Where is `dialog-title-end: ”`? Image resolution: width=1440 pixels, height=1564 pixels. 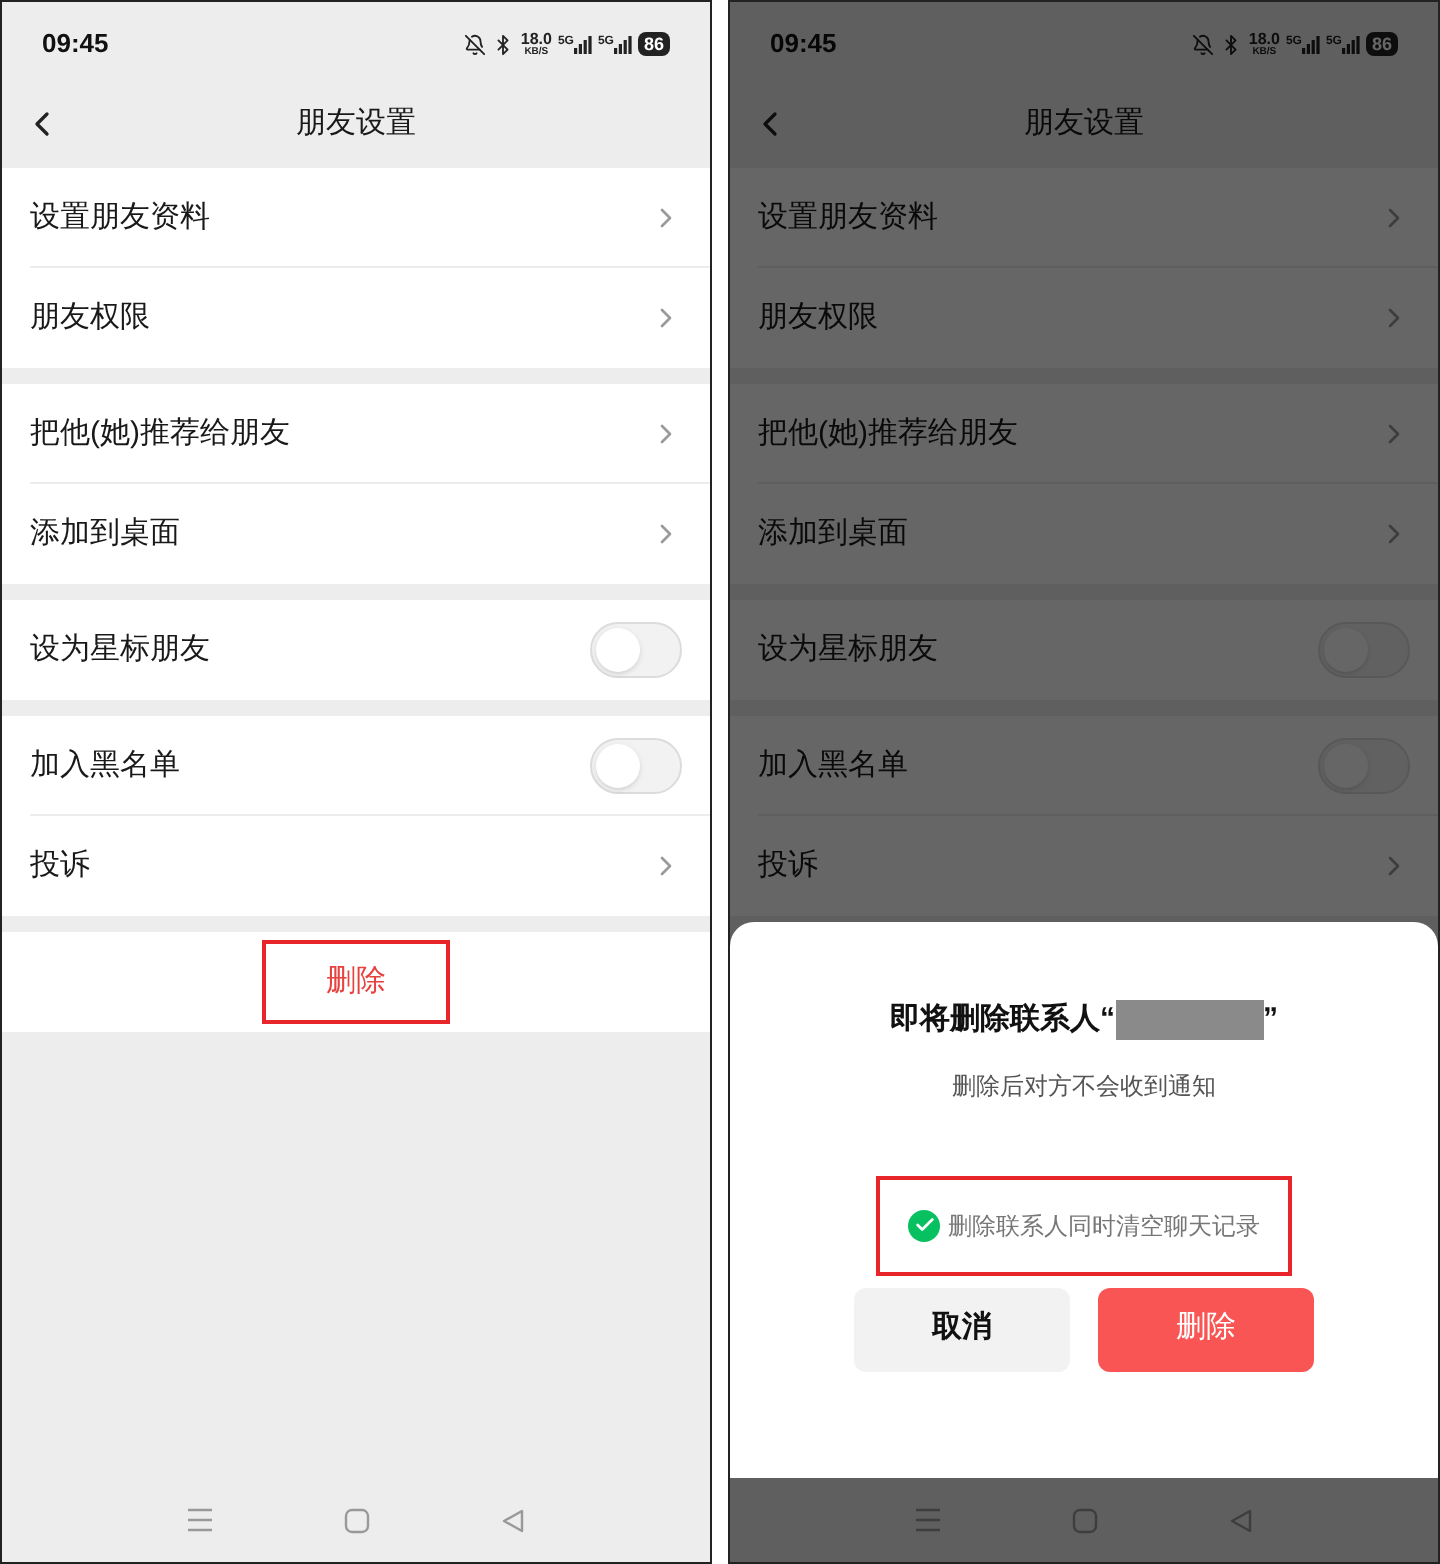 dialog-title-end: ” is located at coordinates (1270, 1020).